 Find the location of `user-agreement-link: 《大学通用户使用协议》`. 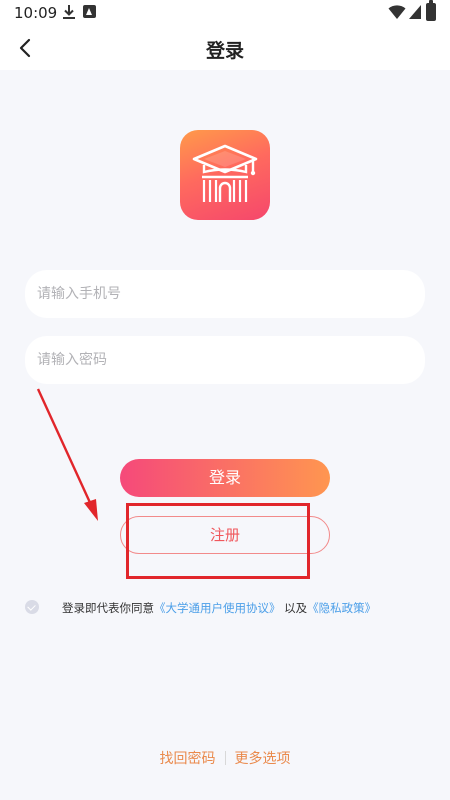

user-agreement-link: 《大学通用户使用协议》 is located at coordinates (217, 608).